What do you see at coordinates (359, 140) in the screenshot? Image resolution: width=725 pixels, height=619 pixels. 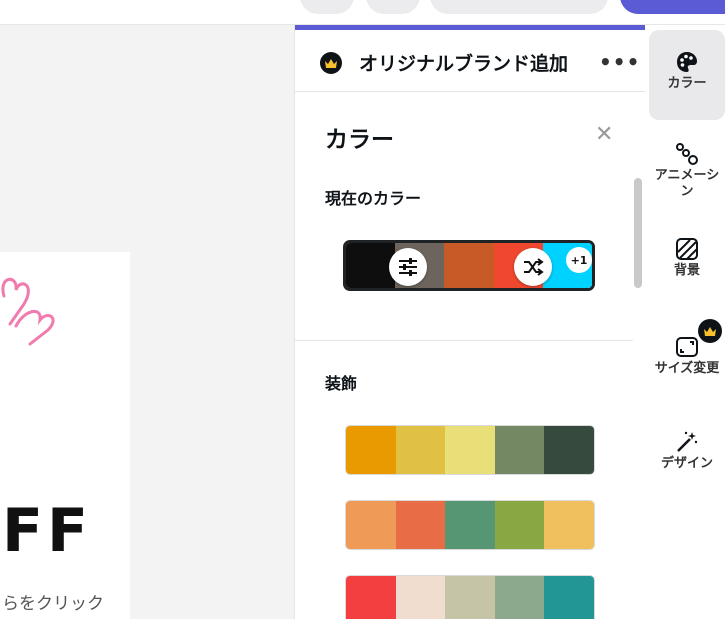 I see `panel-title: カラー` at bounding box center [359, 140].